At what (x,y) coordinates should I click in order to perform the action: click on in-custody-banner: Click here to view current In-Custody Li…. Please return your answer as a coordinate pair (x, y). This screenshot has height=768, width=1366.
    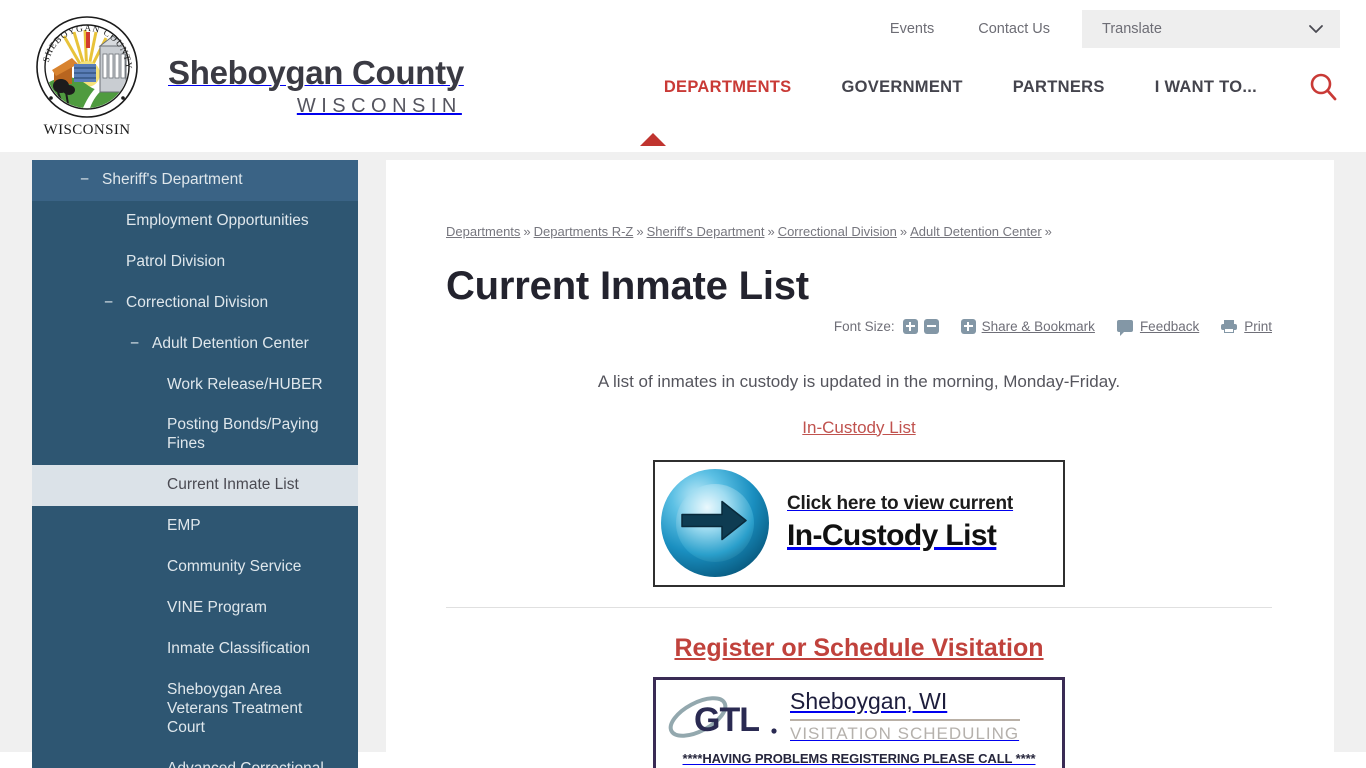
    Looking at the image, I should click on (859, 523).